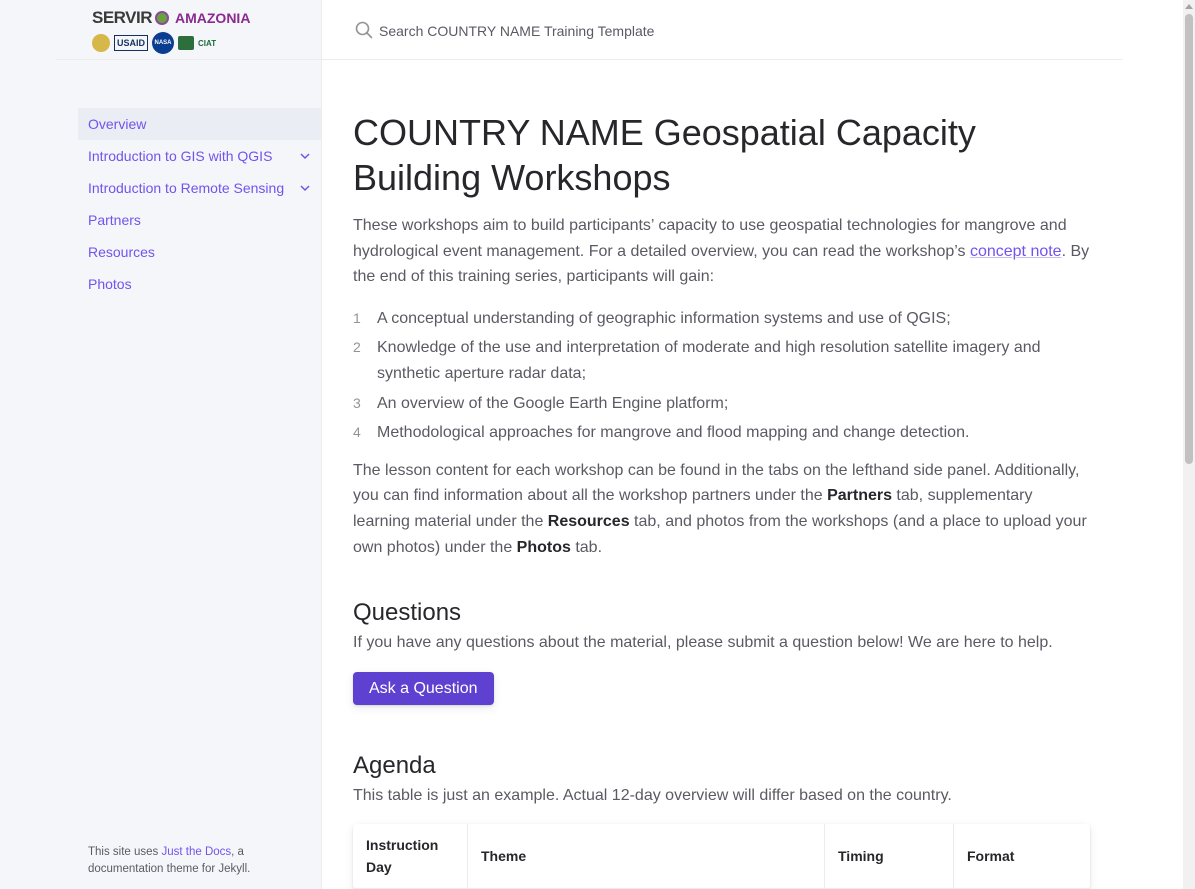  Describe the element at coordinates (729, 31) in the screenshot. I see `search-input` at that location.